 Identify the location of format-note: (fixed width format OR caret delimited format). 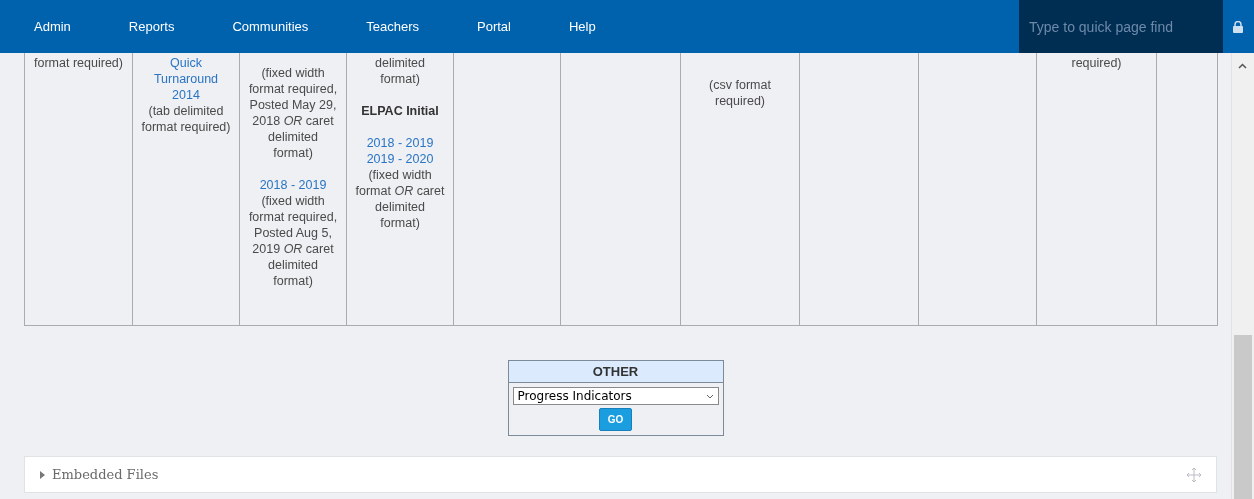
(400, 199).